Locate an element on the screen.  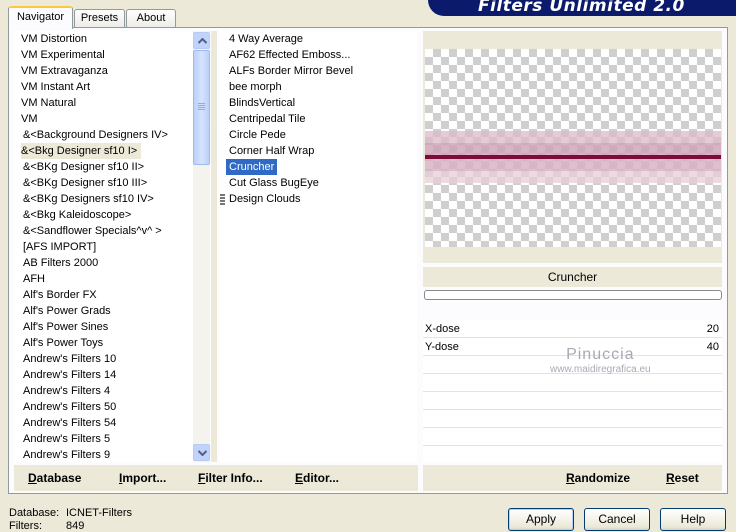
category-item-row: &<Bkg Designer sf10 I> is located at coordinates (103, 151).